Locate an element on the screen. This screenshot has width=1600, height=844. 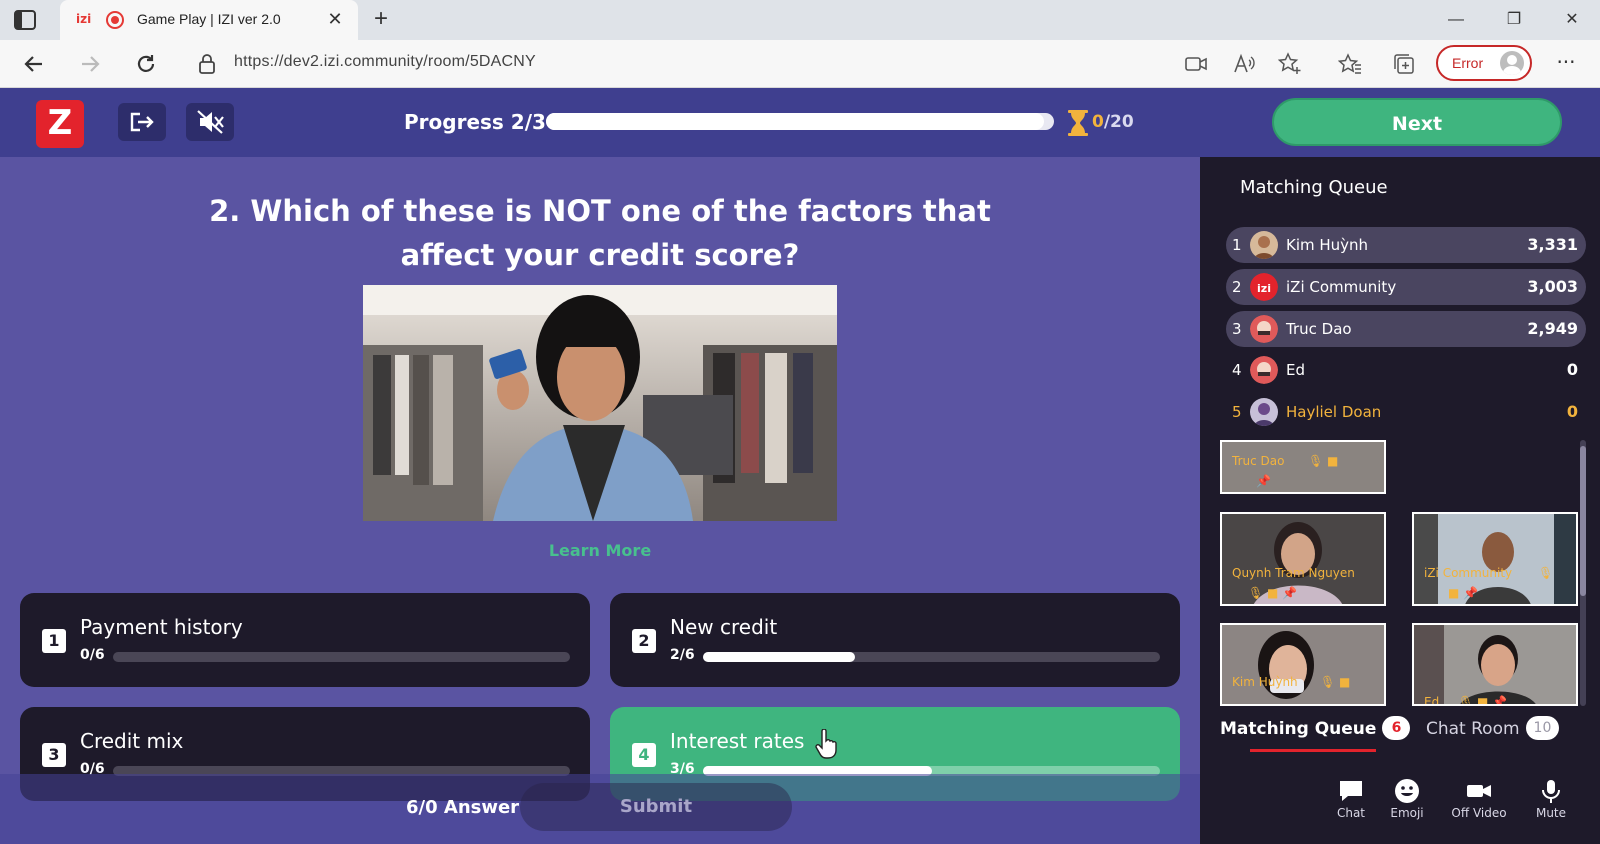
leaderboard-rank: 5 is located at coordinates (1237, 412).